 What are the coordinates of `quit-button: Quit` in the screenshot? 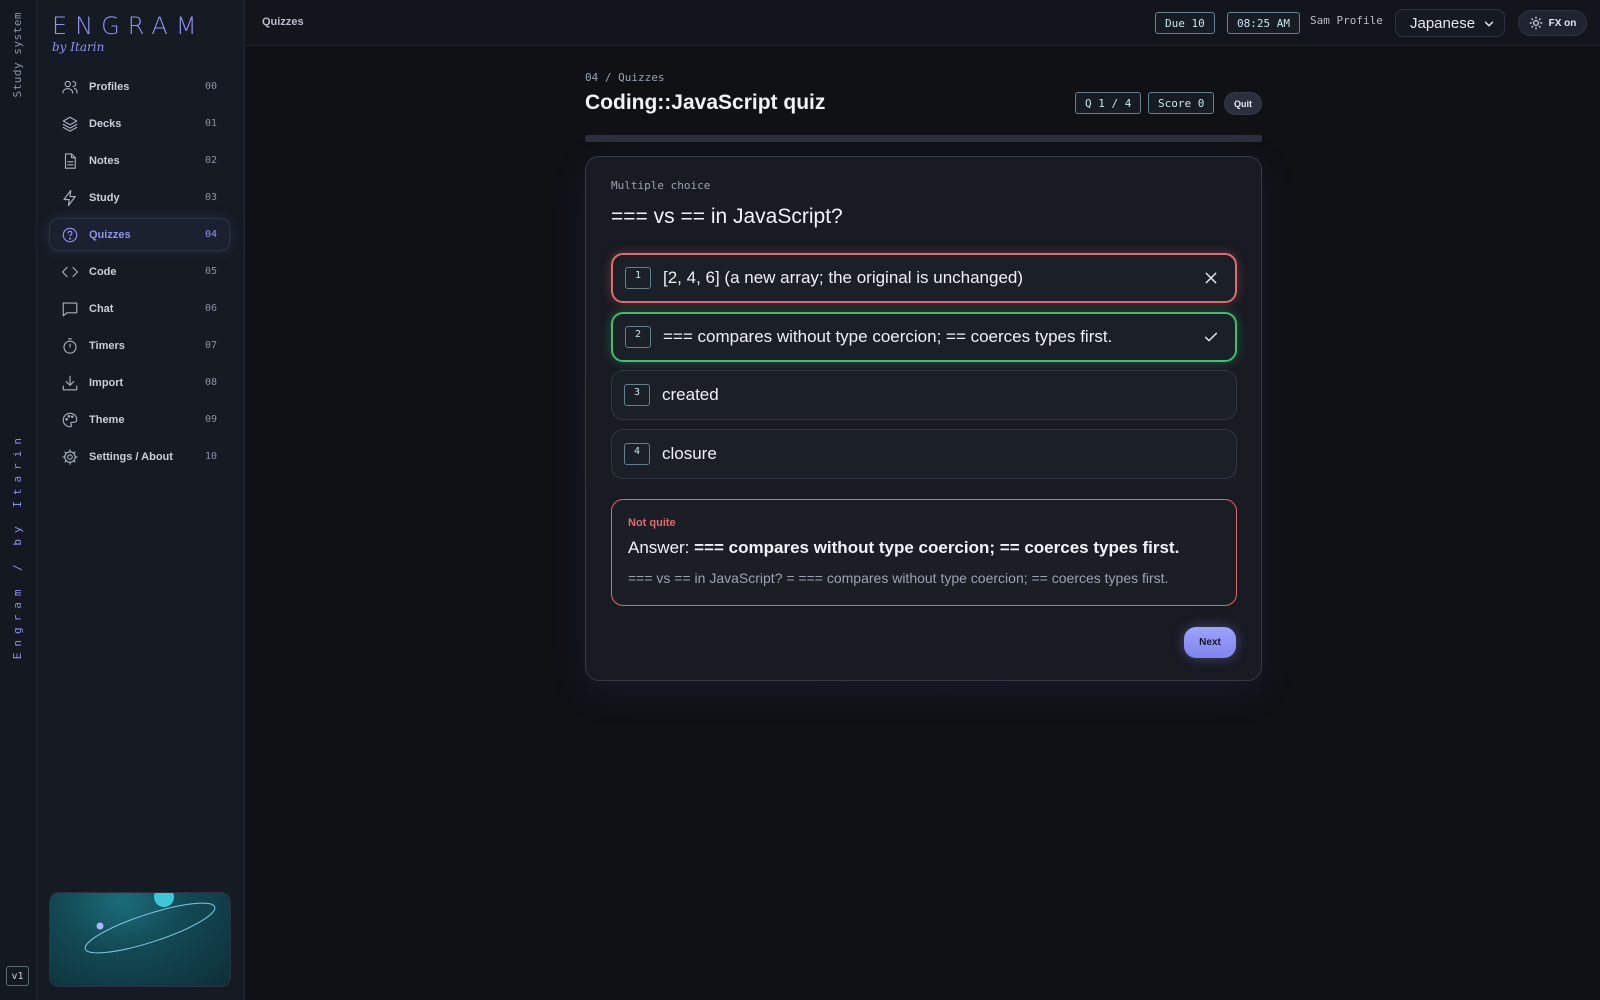 It's located at (1243, 103).